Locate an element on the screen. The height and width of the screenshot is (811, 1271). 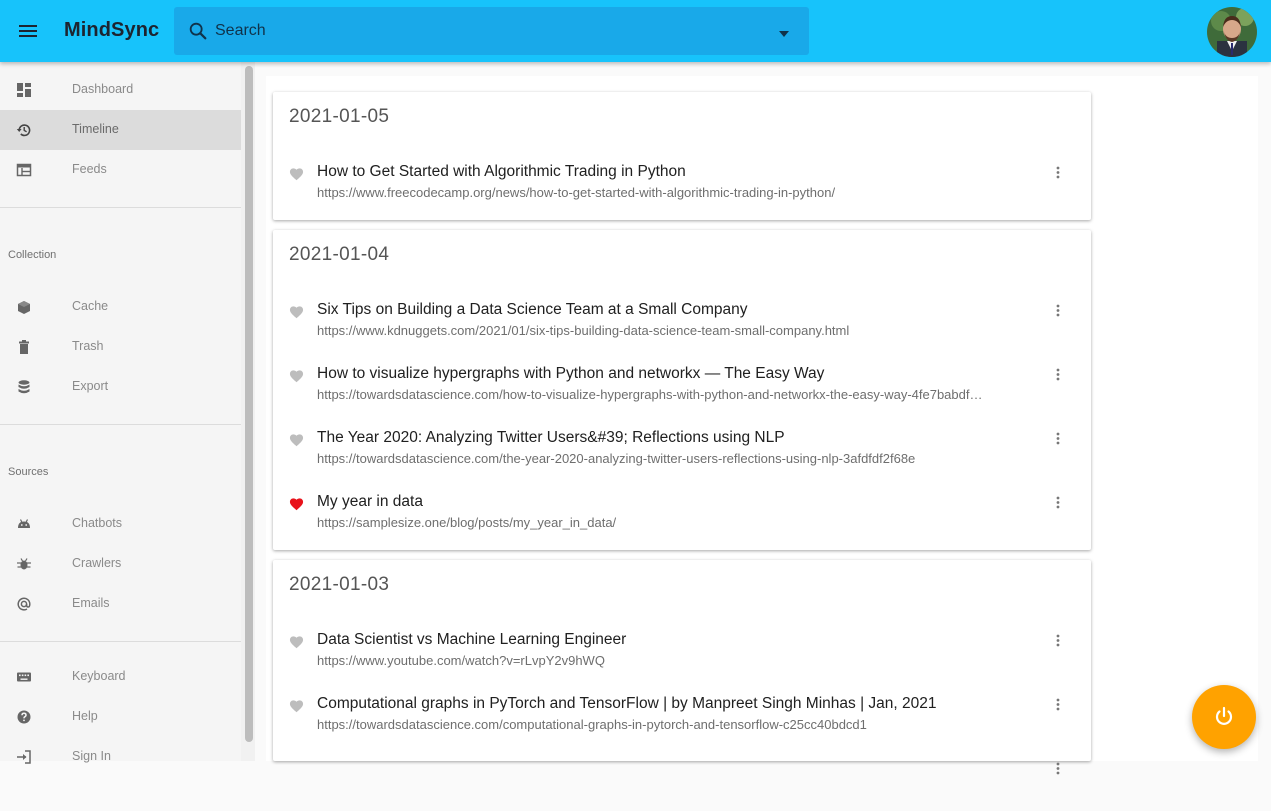
day-date: 2021-01-04 is located at coordinates (339, 254).